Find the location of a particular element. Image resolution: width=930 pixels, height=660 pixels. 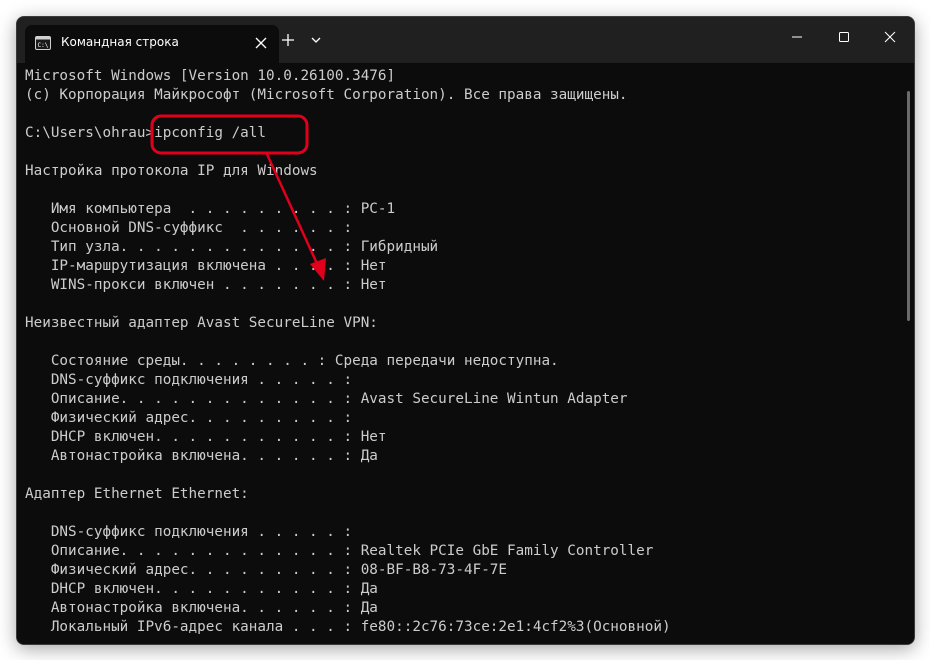

console-line: Имя компьютера . . . . . . . . . : PC-1 is located at coordinates (210, 209).